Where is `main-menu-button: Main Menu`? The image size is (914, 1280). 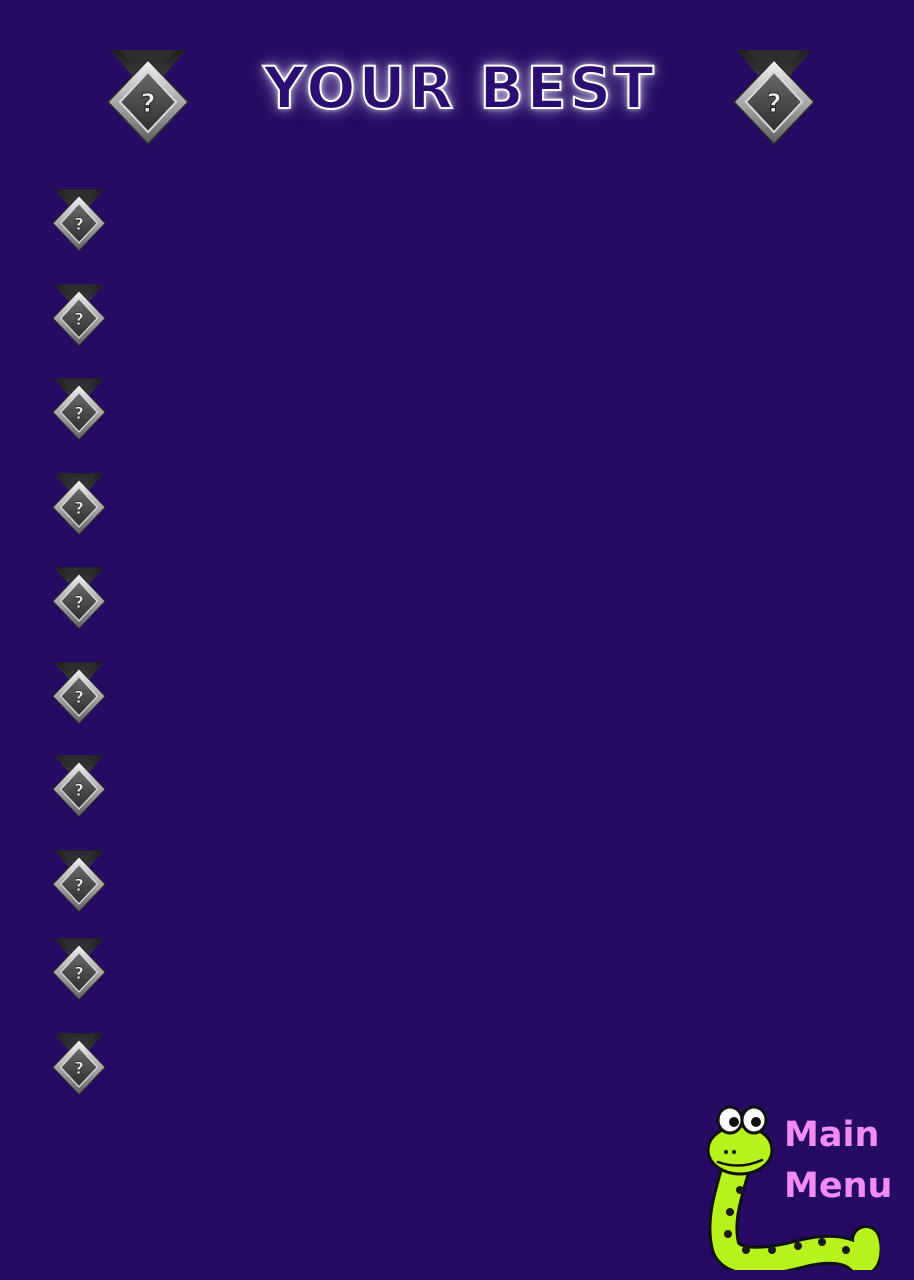
main-menu-button: Main Menu is located at coordinates (800, 1185).